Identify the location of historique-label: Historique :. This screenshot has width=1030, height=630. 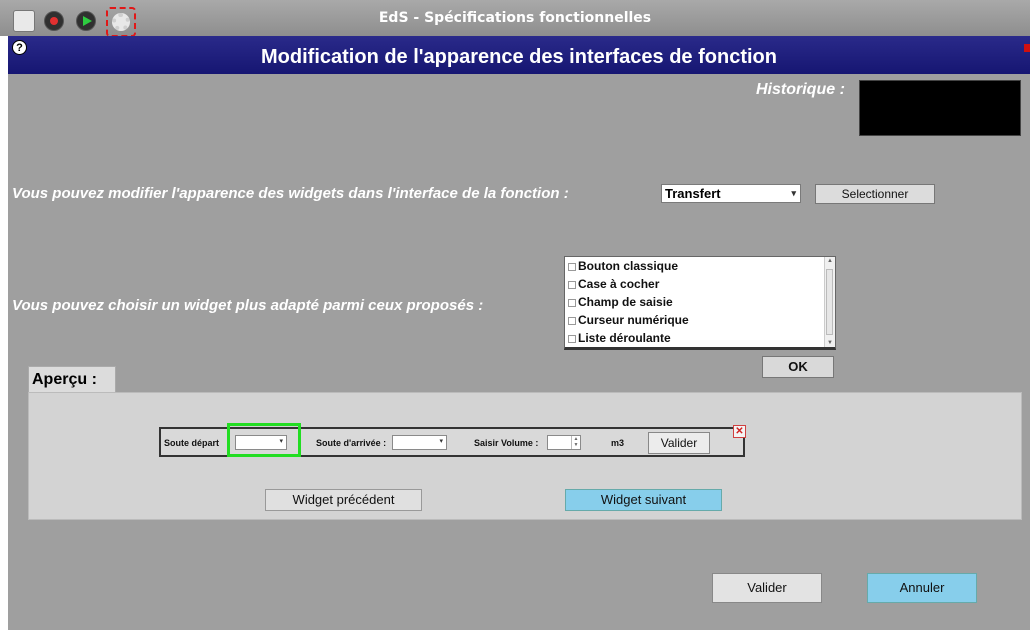
(800, 89).